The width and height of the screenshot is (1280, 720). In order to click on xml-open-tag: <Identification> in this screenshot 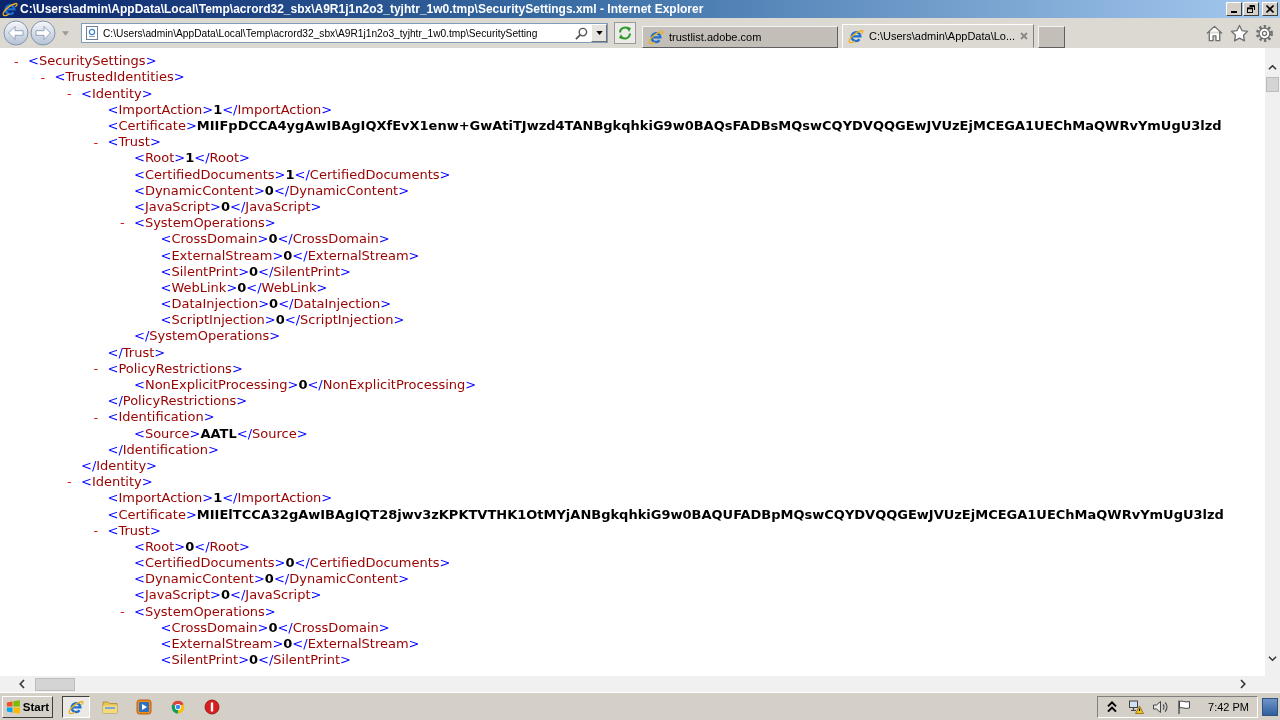, I will do `click(161, 417)`.